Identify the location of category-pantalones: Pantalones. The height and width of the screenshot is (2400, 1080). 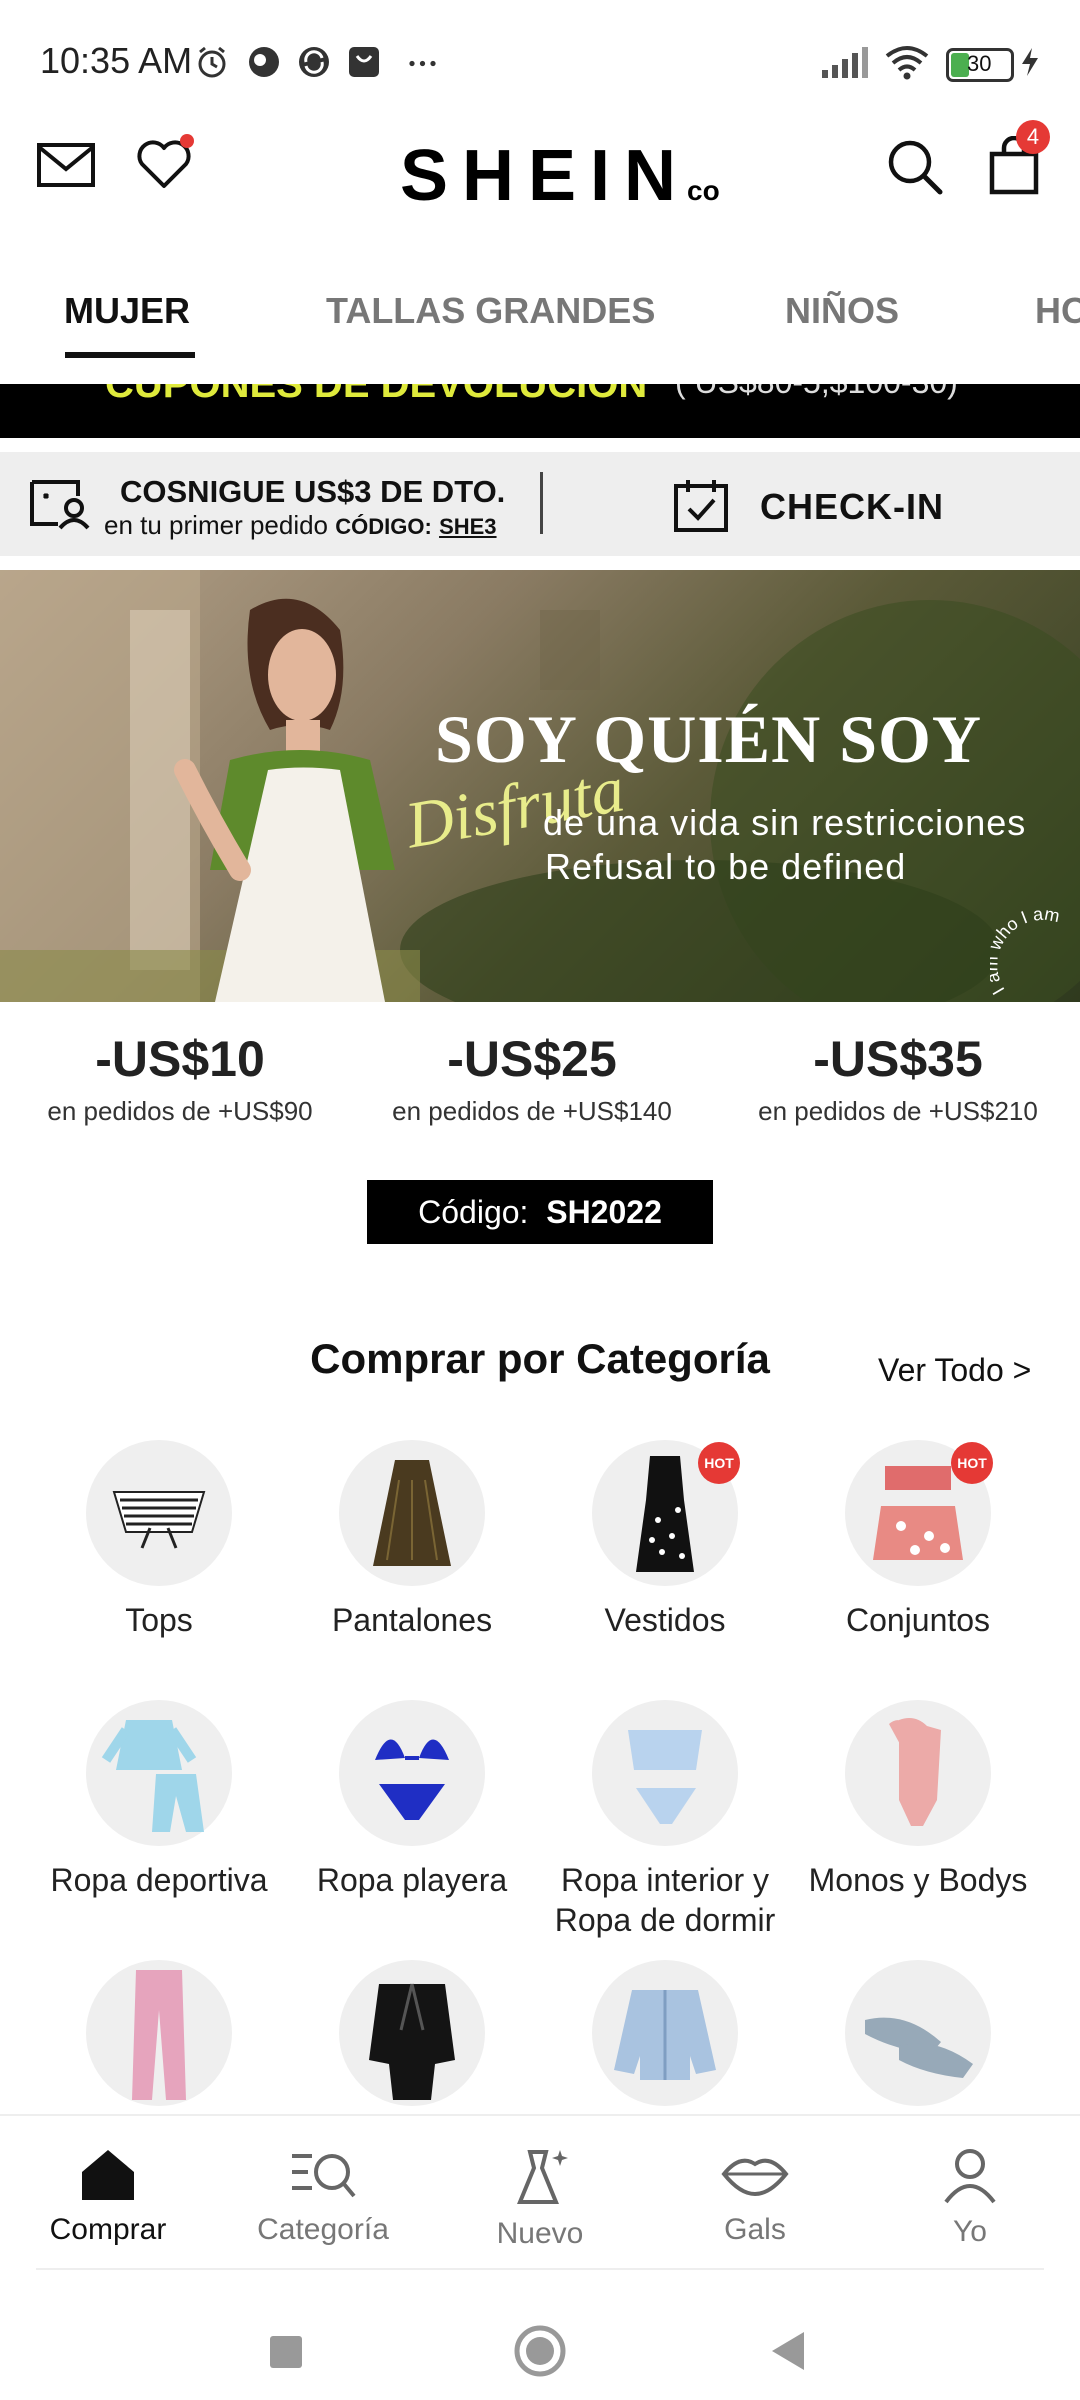
(412, 1540).